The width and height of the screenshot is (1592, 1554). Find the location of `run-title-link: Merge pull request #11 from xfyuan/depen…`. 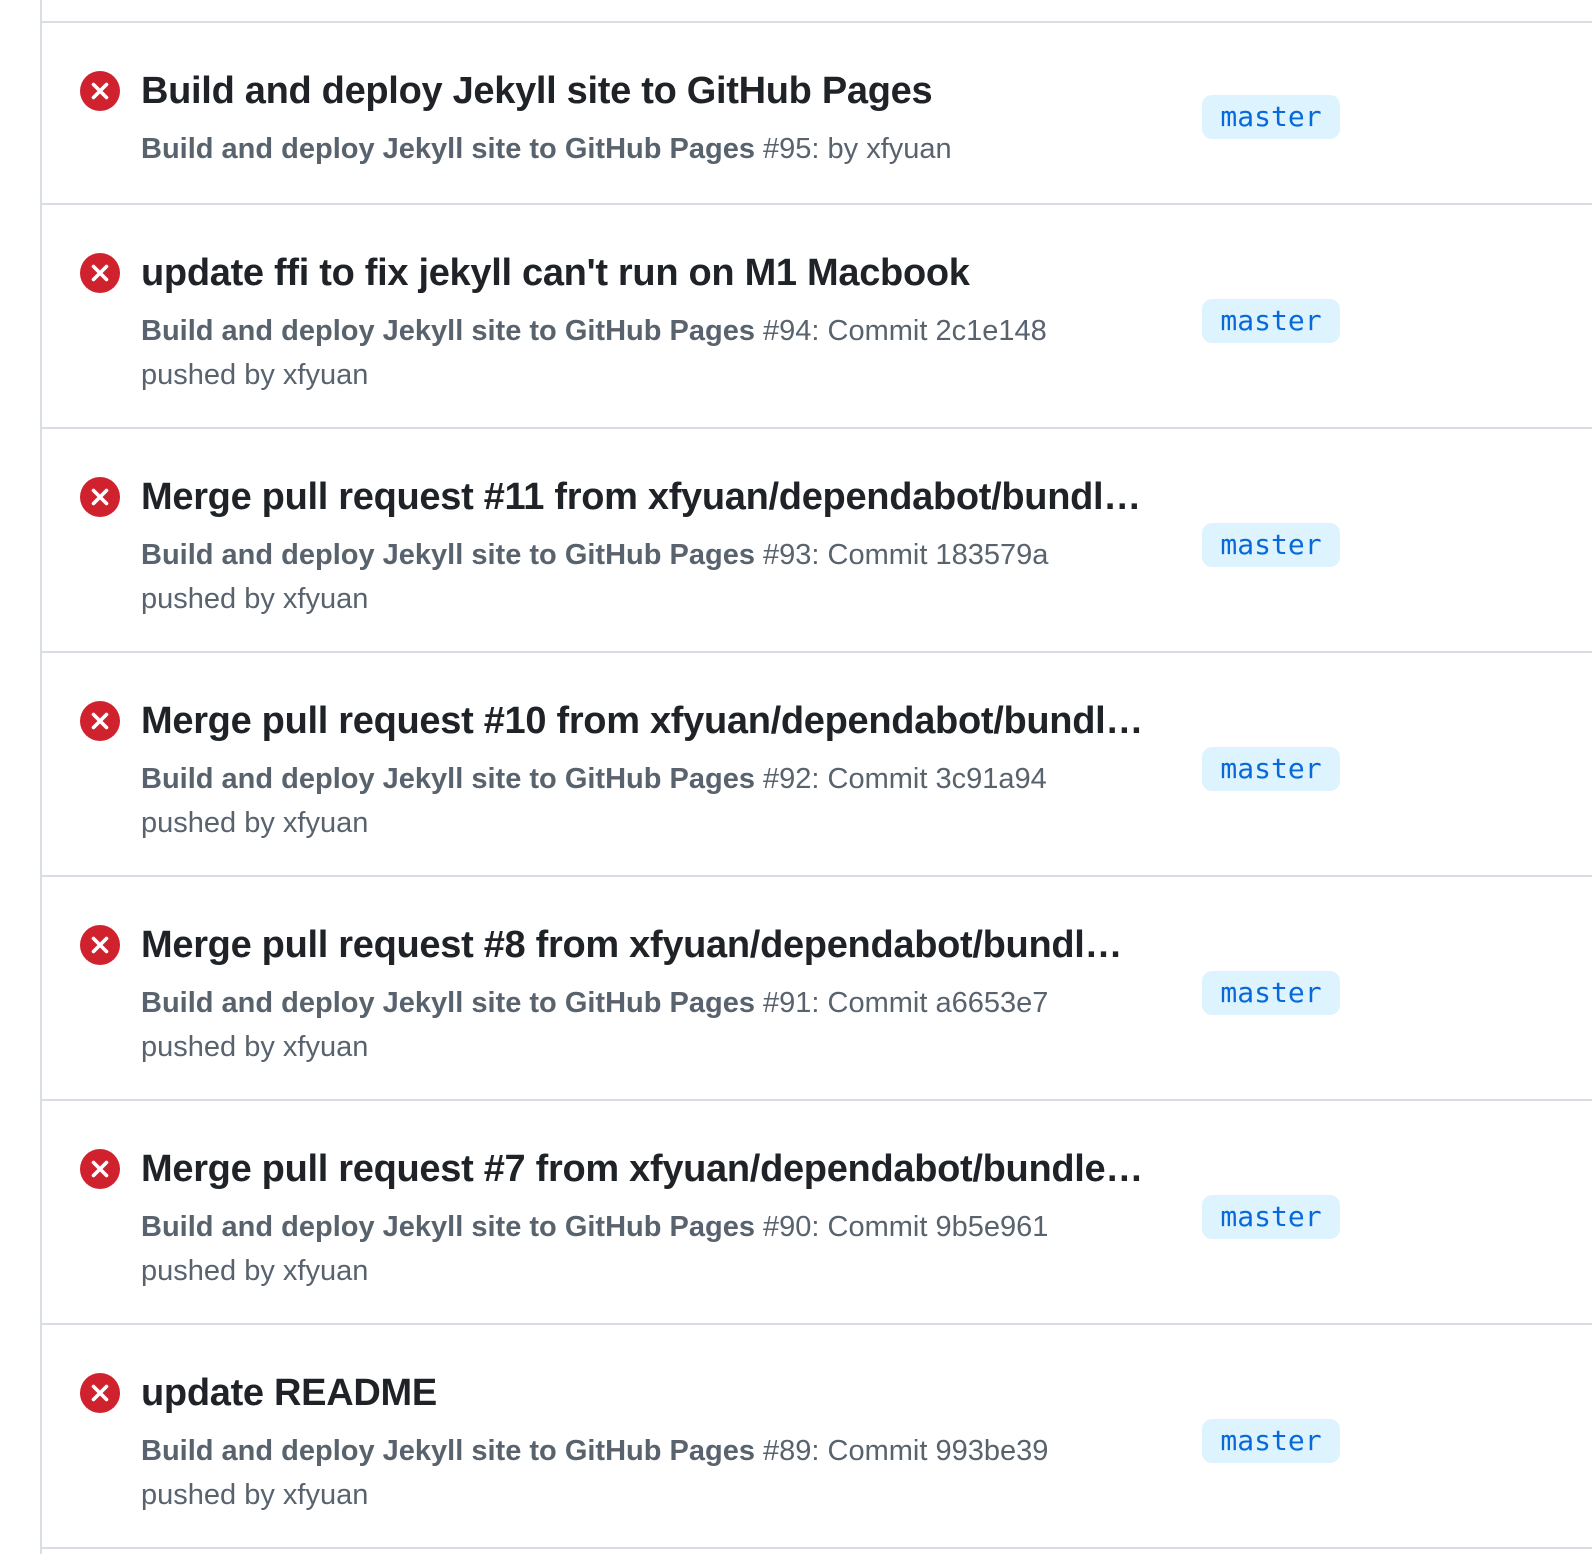

run-title-link: Merge pull request #11 from xfyuan/depen… is located at coordinates (656, 497).